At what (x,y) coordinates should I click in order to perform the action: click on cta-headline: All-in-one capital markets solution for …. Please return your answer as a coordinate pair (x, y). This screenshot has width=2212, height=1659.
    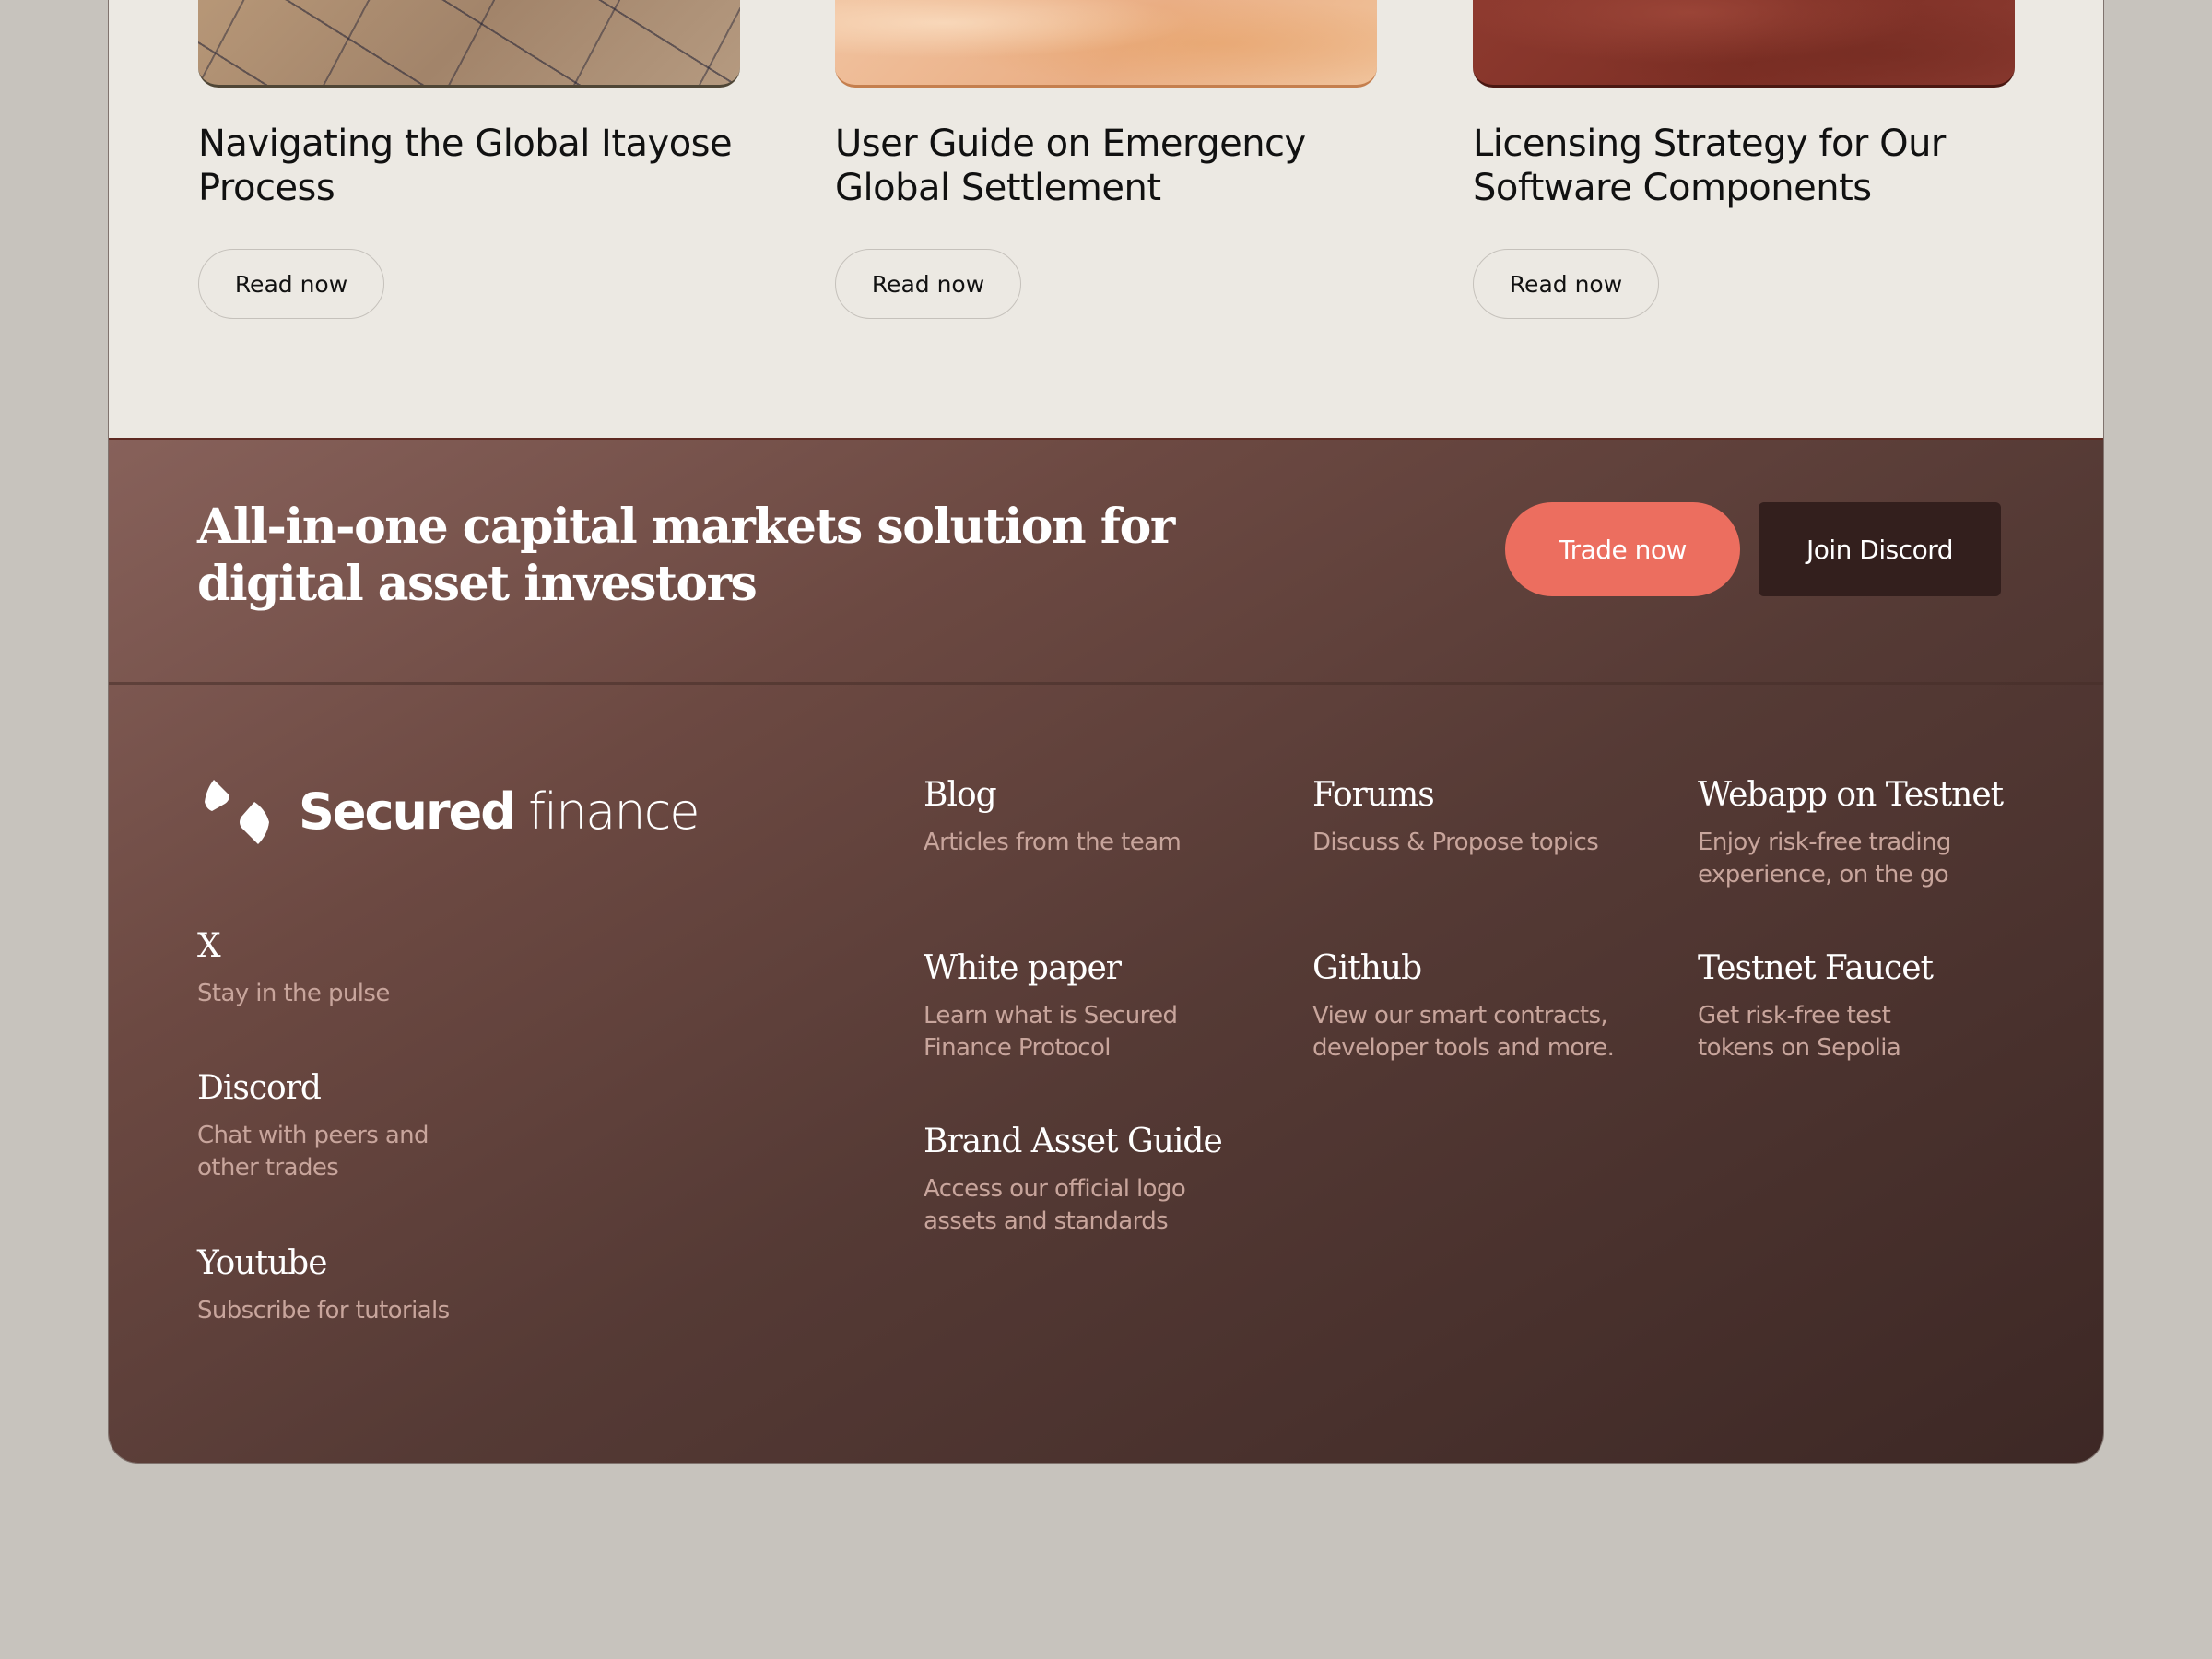
    Looking at the image, I should click on (686, 555).